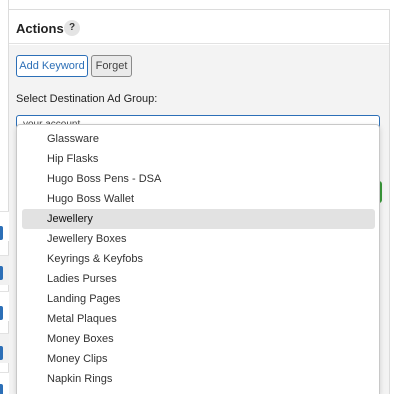  I want to click on dropdown-option: Metal Plaques, so click(198, 319).